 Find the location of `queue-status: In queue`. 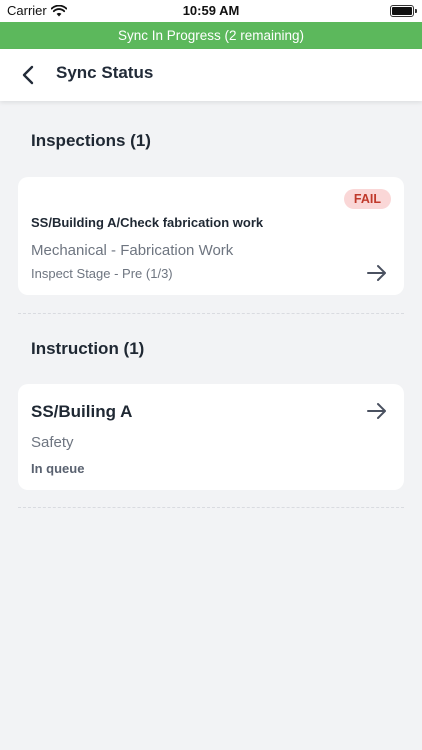

queue-status: In queue is located at coordinates (58, 468).